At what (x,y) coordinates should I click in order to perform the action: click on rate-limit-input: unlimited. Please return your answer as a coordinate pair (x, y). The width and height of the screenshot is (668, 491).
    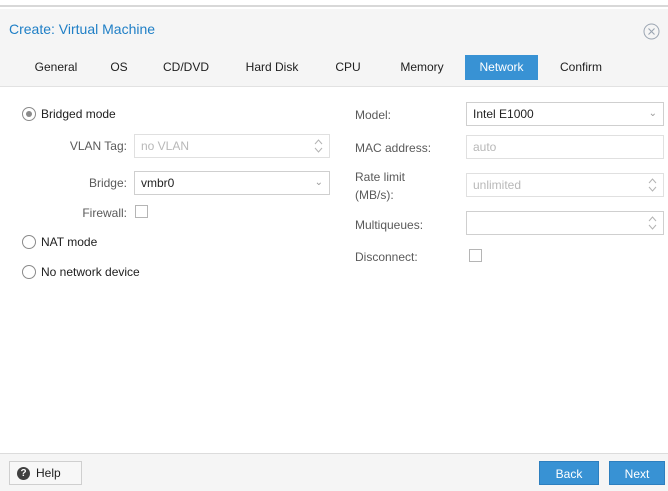
    Looking at the image, I should click on (565, 185).